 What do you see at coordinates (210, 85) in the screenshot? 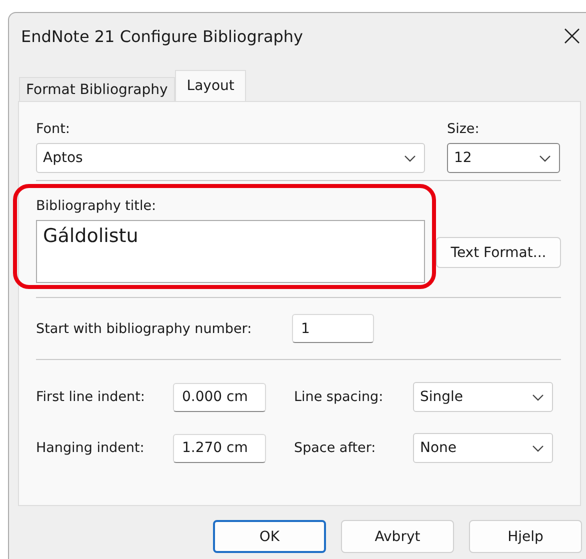
I see `tab: Layout` at bounding box center [210, 85].